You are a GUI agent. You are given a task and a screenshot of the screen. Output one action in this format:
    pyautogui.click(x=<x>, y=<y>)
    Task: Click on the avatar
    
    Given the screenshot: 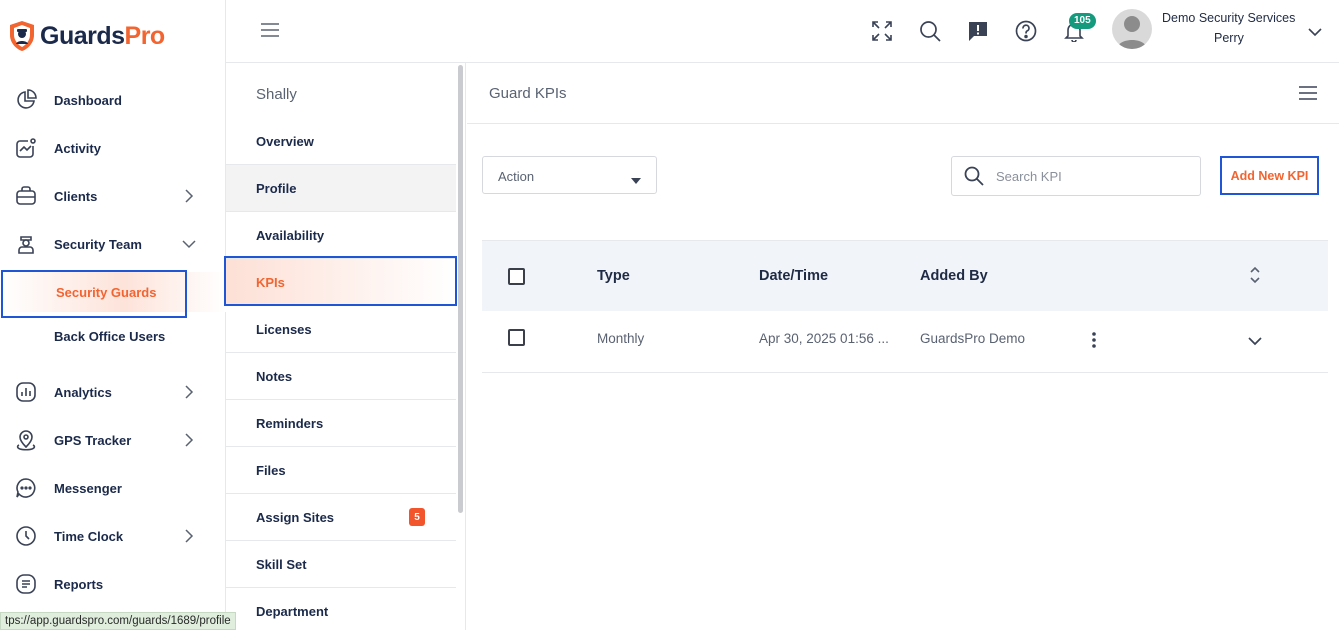 What is the action you would take?
    pyautogui.click(x=1132, y=29)
    